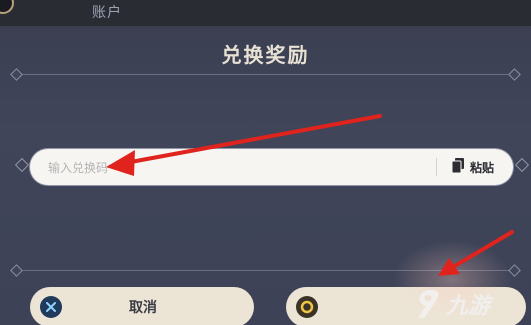 This screenshot has width=531, height=325. What do you see at coordinates (436, 167) in the screenshot?
I see `paste-separator` at bounding box center [436, 167].